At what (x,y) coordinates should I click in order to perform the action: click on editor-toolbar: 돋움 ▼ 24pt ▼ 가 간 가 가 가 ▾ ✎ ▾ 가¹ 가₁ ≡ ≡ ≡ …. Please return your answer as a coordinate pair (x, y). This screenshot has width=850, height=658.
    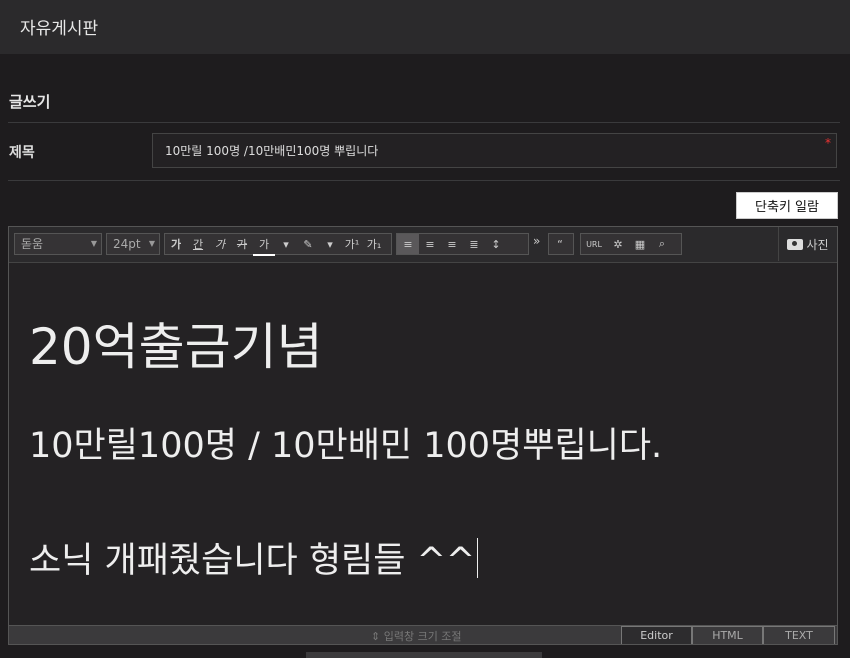
    Looking at the image, I should click on (423, 245).